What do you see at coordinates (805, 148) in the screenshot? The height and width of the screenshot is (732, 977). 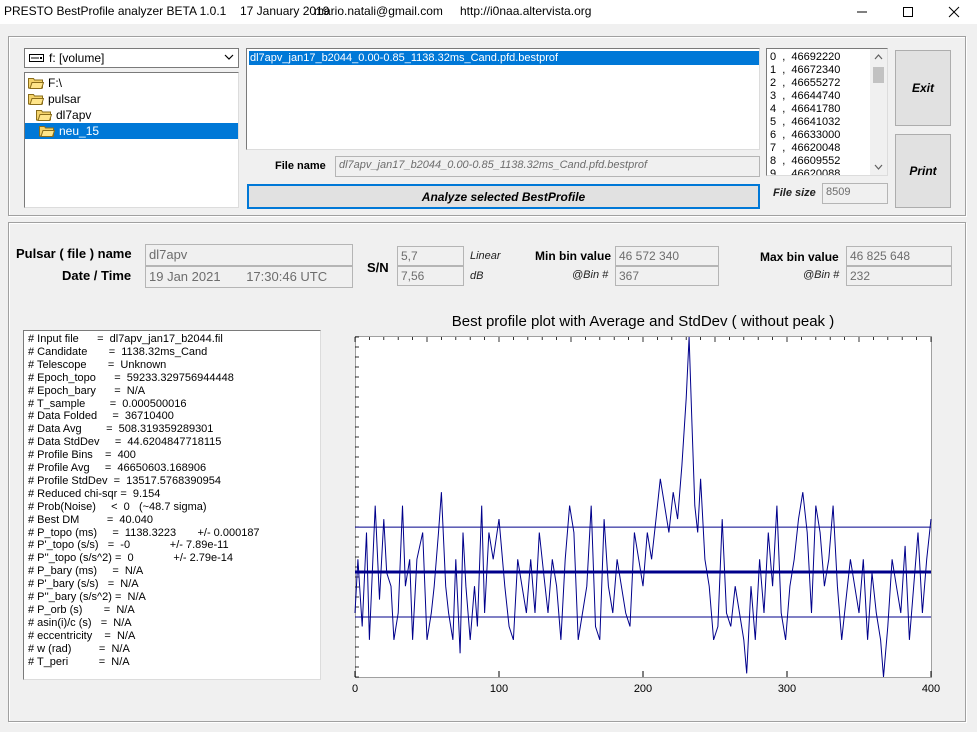 I see `list-item: 7 , 46620048` at bounding box center [805, 148].